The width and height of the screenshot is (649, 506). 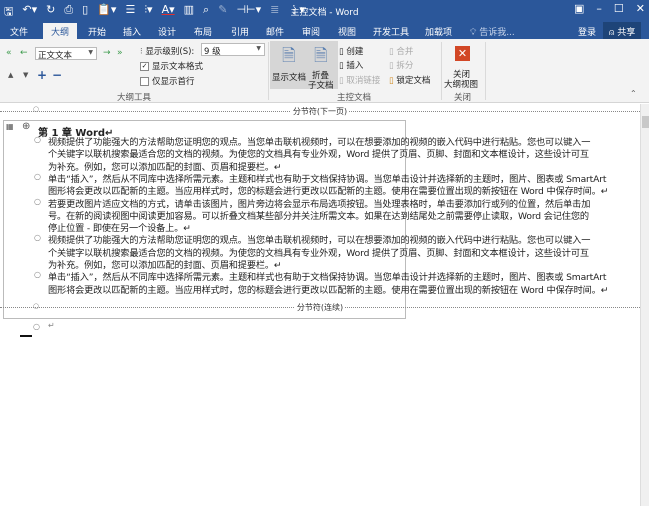 What do you see at coordinates (25, 75) in the screenshot?
I see `move-down-icon: ▼` at bounding box center [25, 75].